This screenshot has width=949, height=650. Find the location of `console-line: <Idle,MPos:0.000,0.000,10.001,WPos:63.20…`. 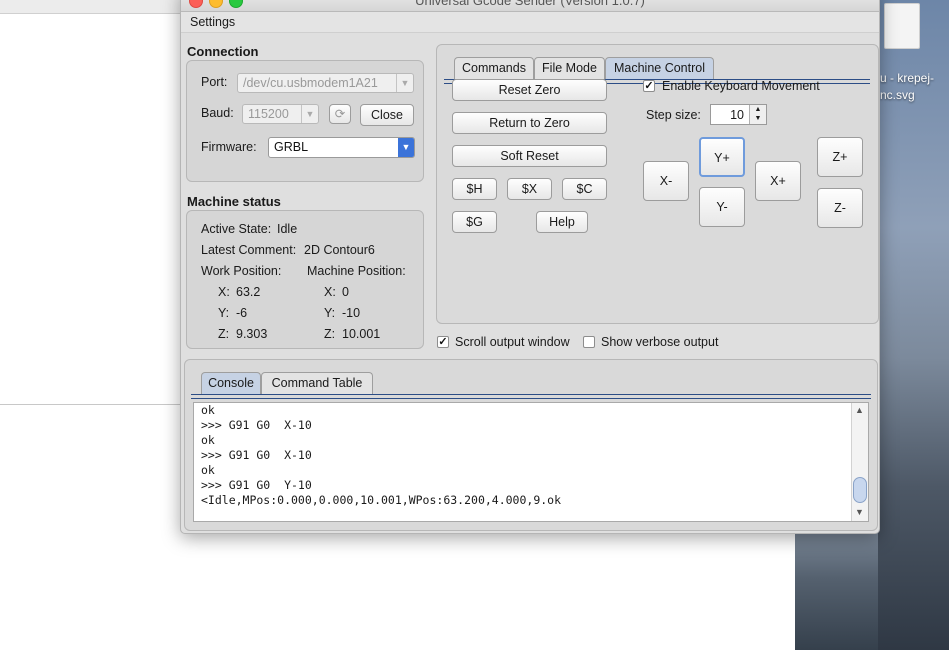

console-line: <Idle,MPos:0.000,0.000,10.001,WPos:63.20… is located at coordinates (381, 500).